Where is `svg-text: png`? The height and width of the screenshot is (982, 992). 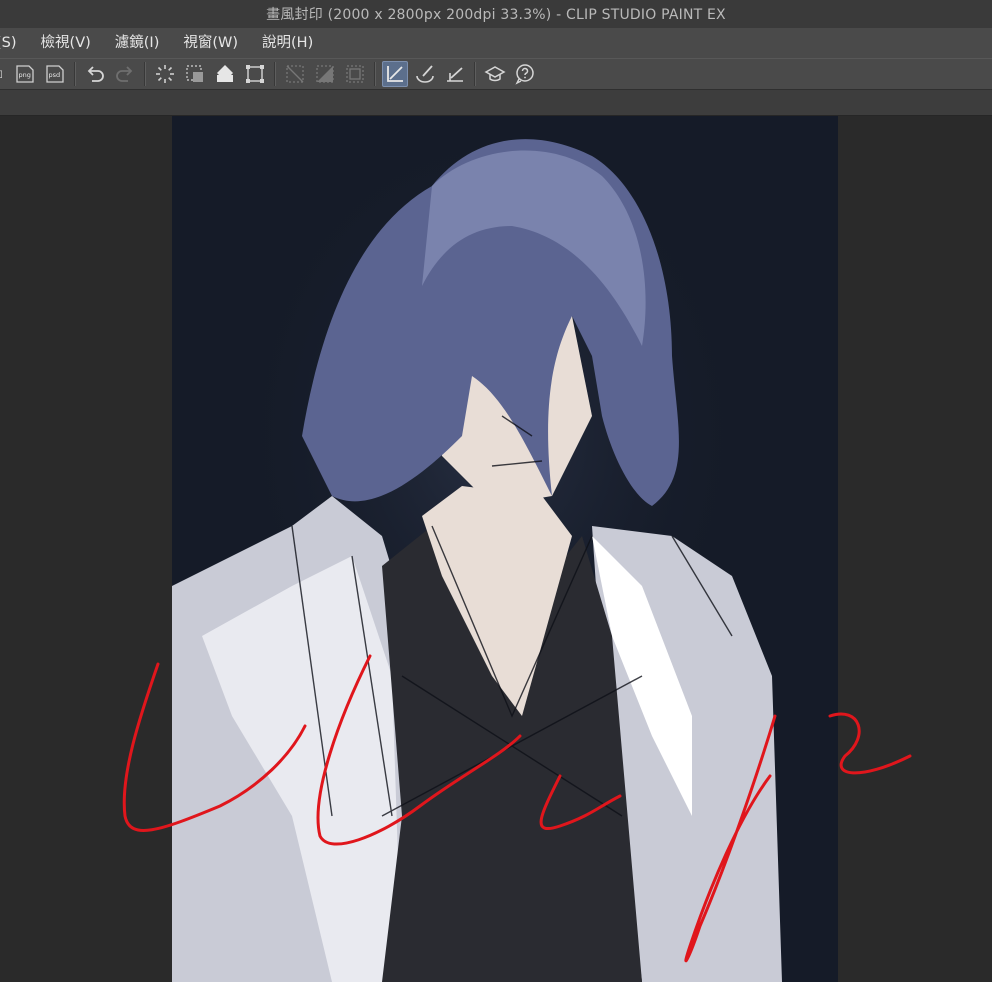
svg-text: png is located at coordinates (25, 75).